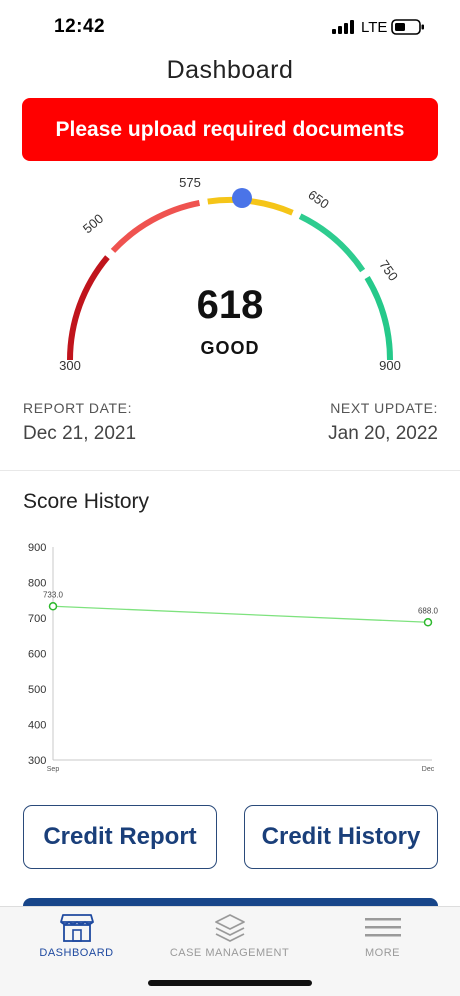  Describe the element at coordinates (230, 983) in the screenshot. I see `home-indicator` at that location.